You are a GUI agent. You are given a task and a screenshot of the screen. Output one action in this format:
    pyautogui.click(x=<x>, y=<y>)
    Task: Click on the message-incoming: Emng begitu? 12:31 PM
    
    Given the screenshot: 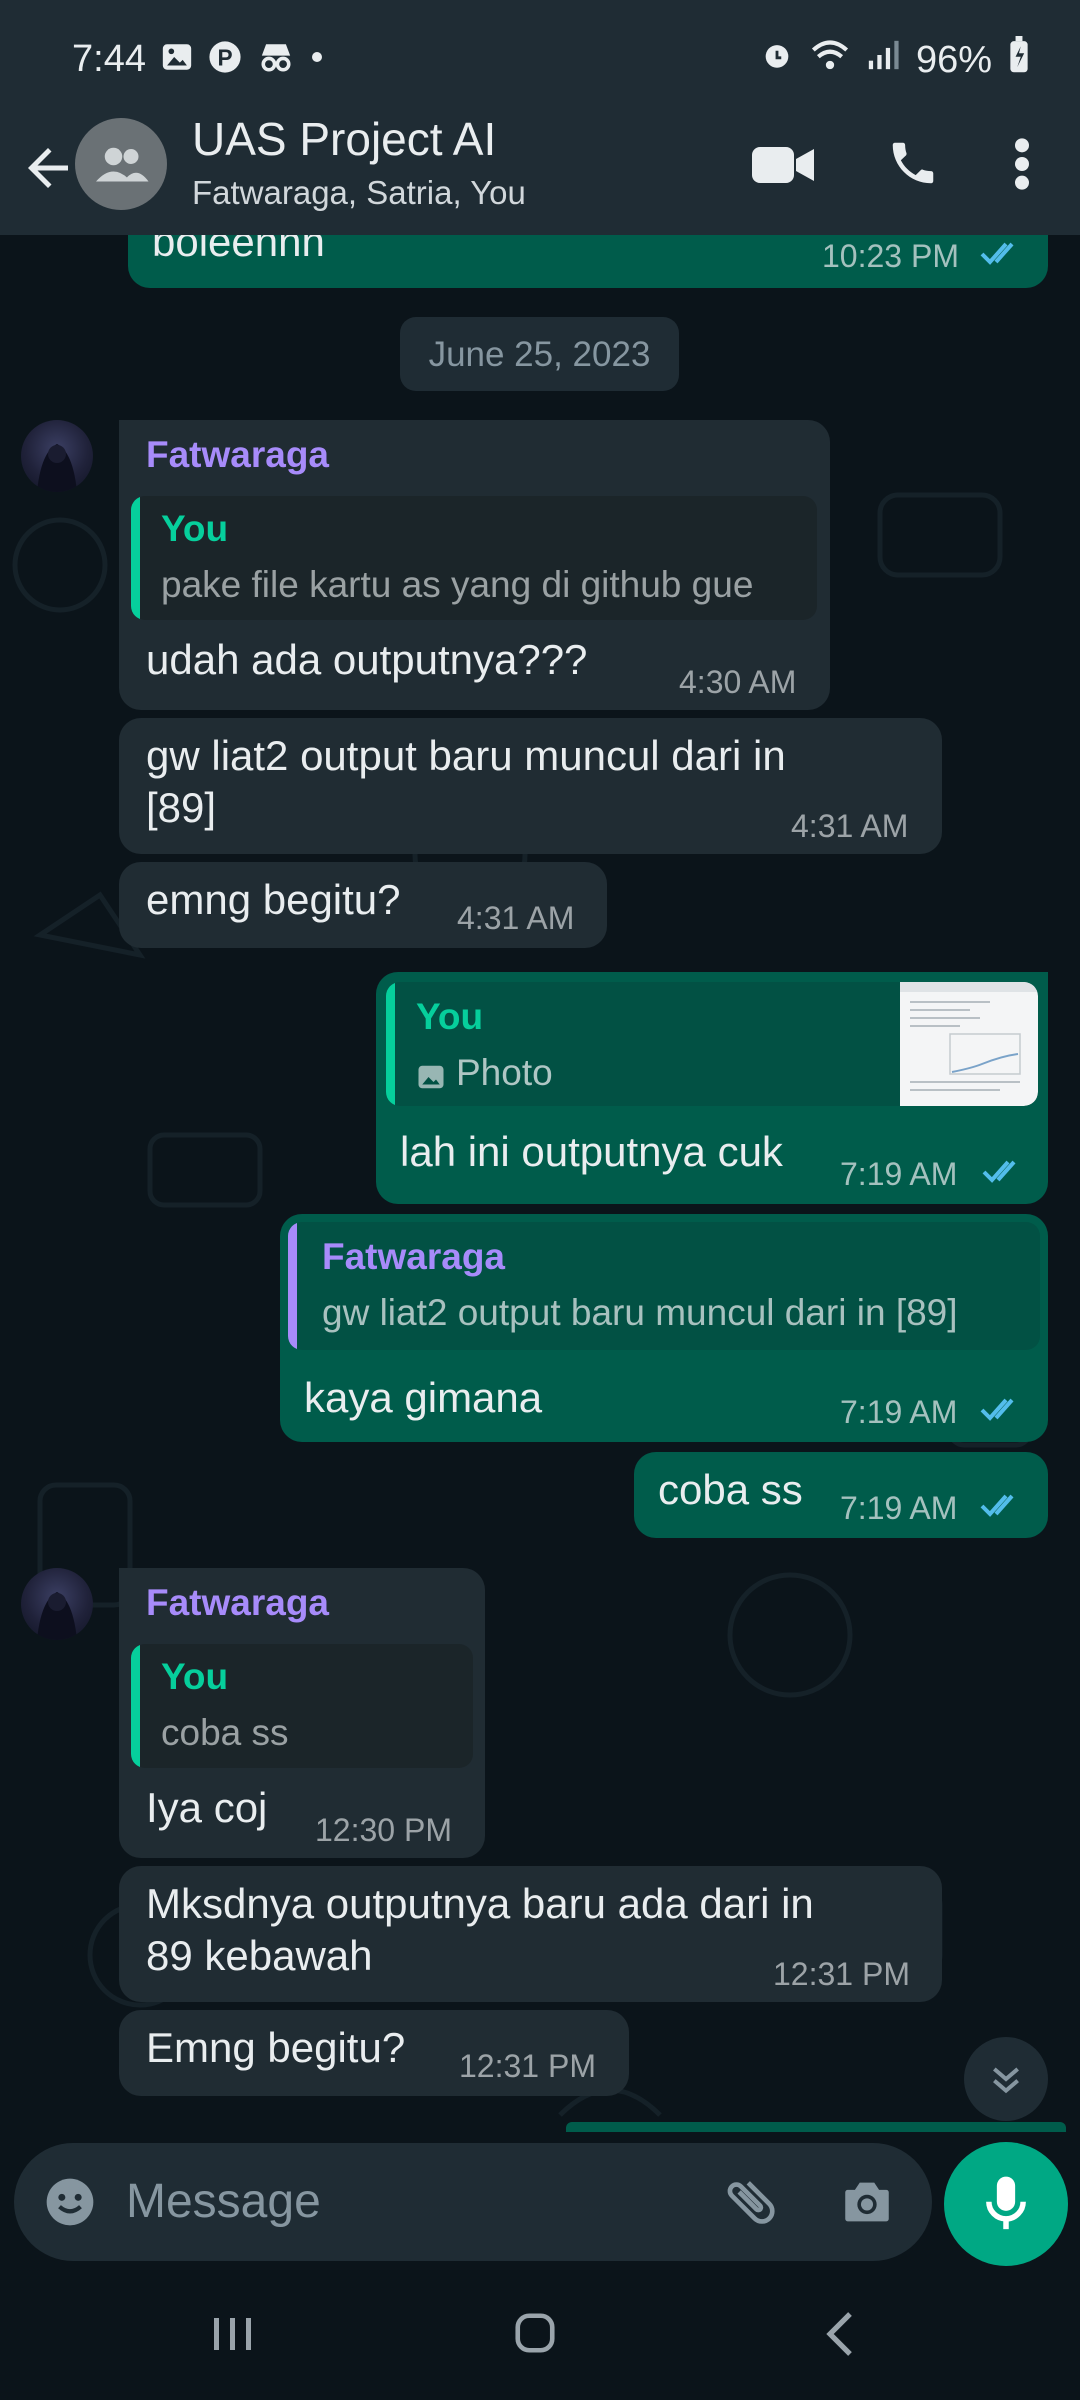 What is the action you would take?
    pyautogui.click(x=374, y=2053)
    